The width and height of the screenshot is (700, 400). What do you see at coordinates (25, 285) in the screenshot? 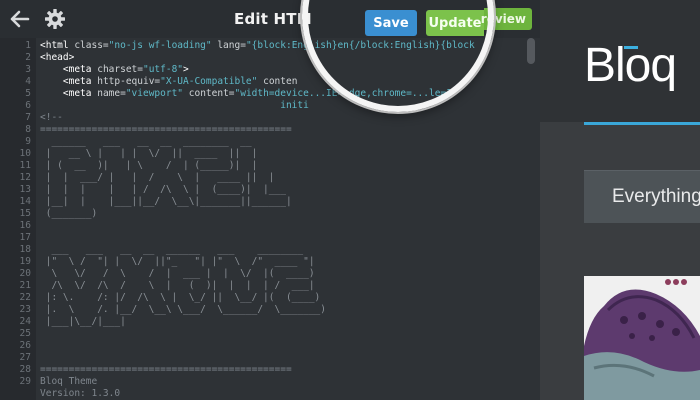
I see `line-number: 21` at bounding box center [25, 285].